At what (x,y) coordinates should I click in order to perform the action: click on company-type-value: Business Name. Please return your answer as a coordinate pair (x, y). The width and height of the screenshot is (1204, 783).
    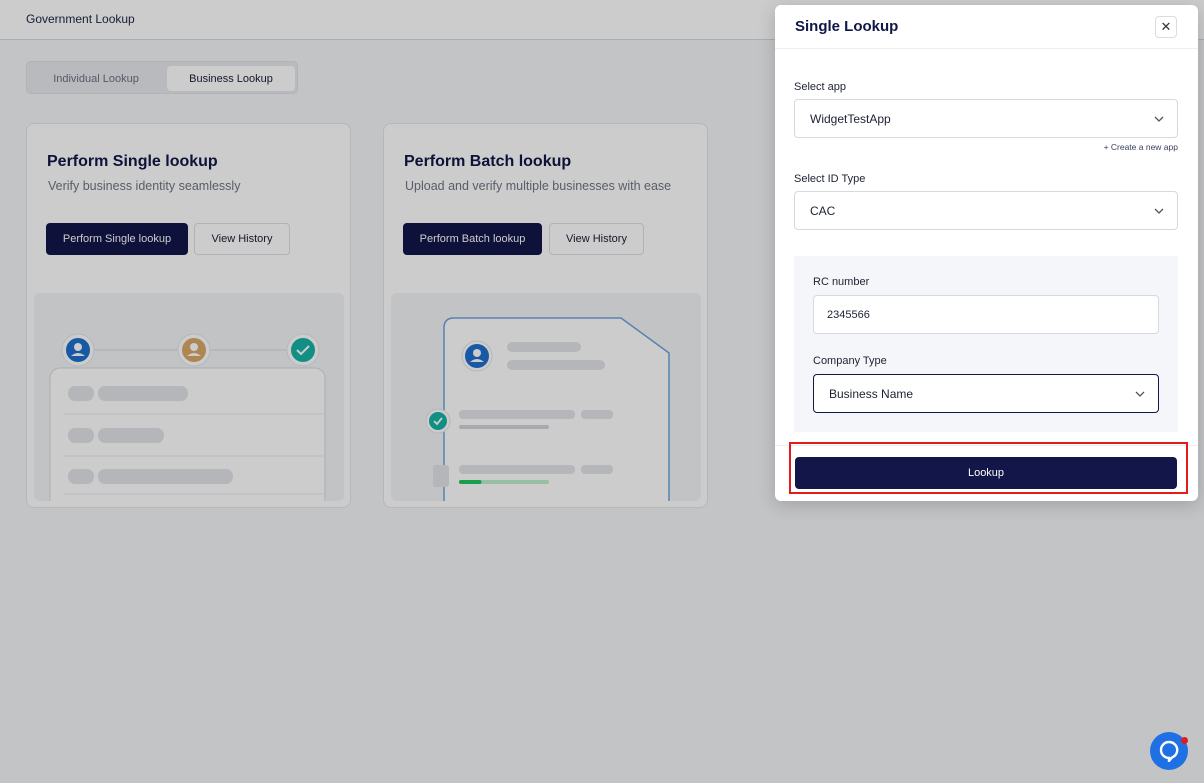
    Looking at the image, I should click on (871, 394).